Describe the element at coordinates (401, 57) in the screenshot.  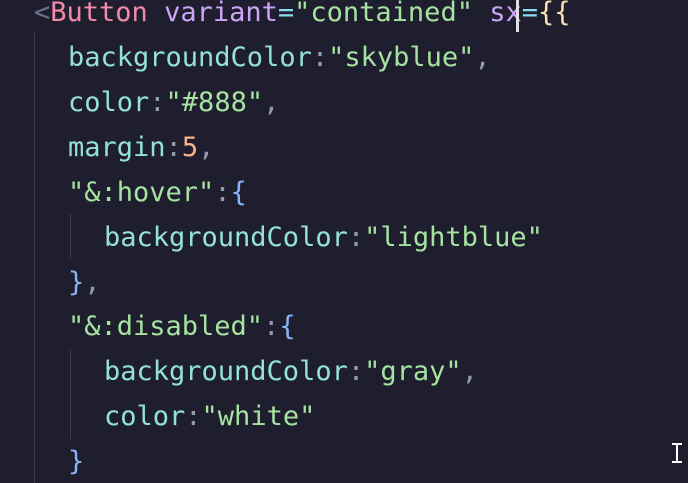
I see `code-token-str: "skyblue"` at that location.